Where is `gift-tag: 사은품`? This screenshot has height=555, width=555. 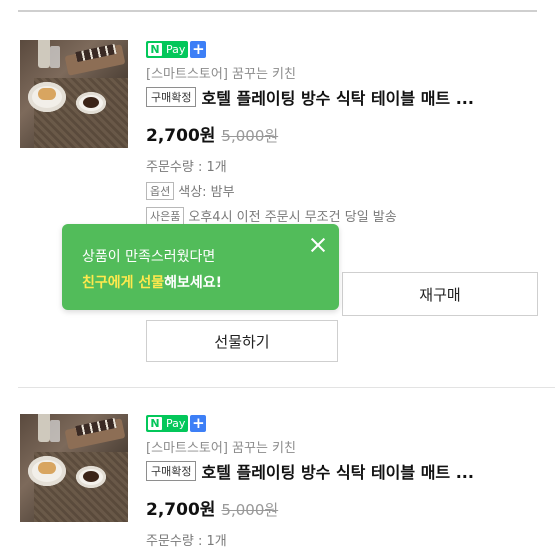
gift-tag: 사은품 is located at coordinates (165, 215).